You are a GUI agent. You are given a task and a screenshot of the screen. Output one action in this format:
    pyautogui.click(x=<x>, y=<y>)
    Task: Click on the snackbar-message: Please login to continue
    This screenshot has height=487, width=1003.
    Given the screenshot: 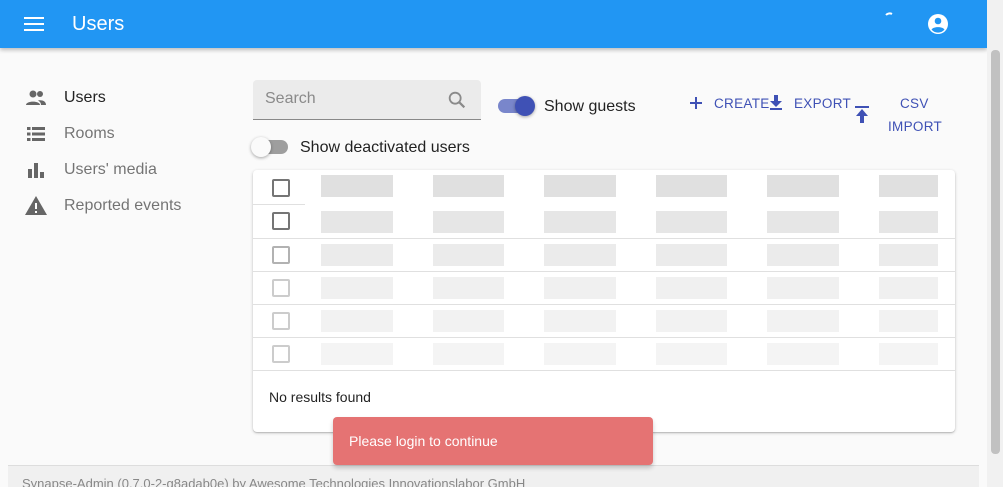 What is the action you would take?
    pyautogui.click(x=423, y=441)
    